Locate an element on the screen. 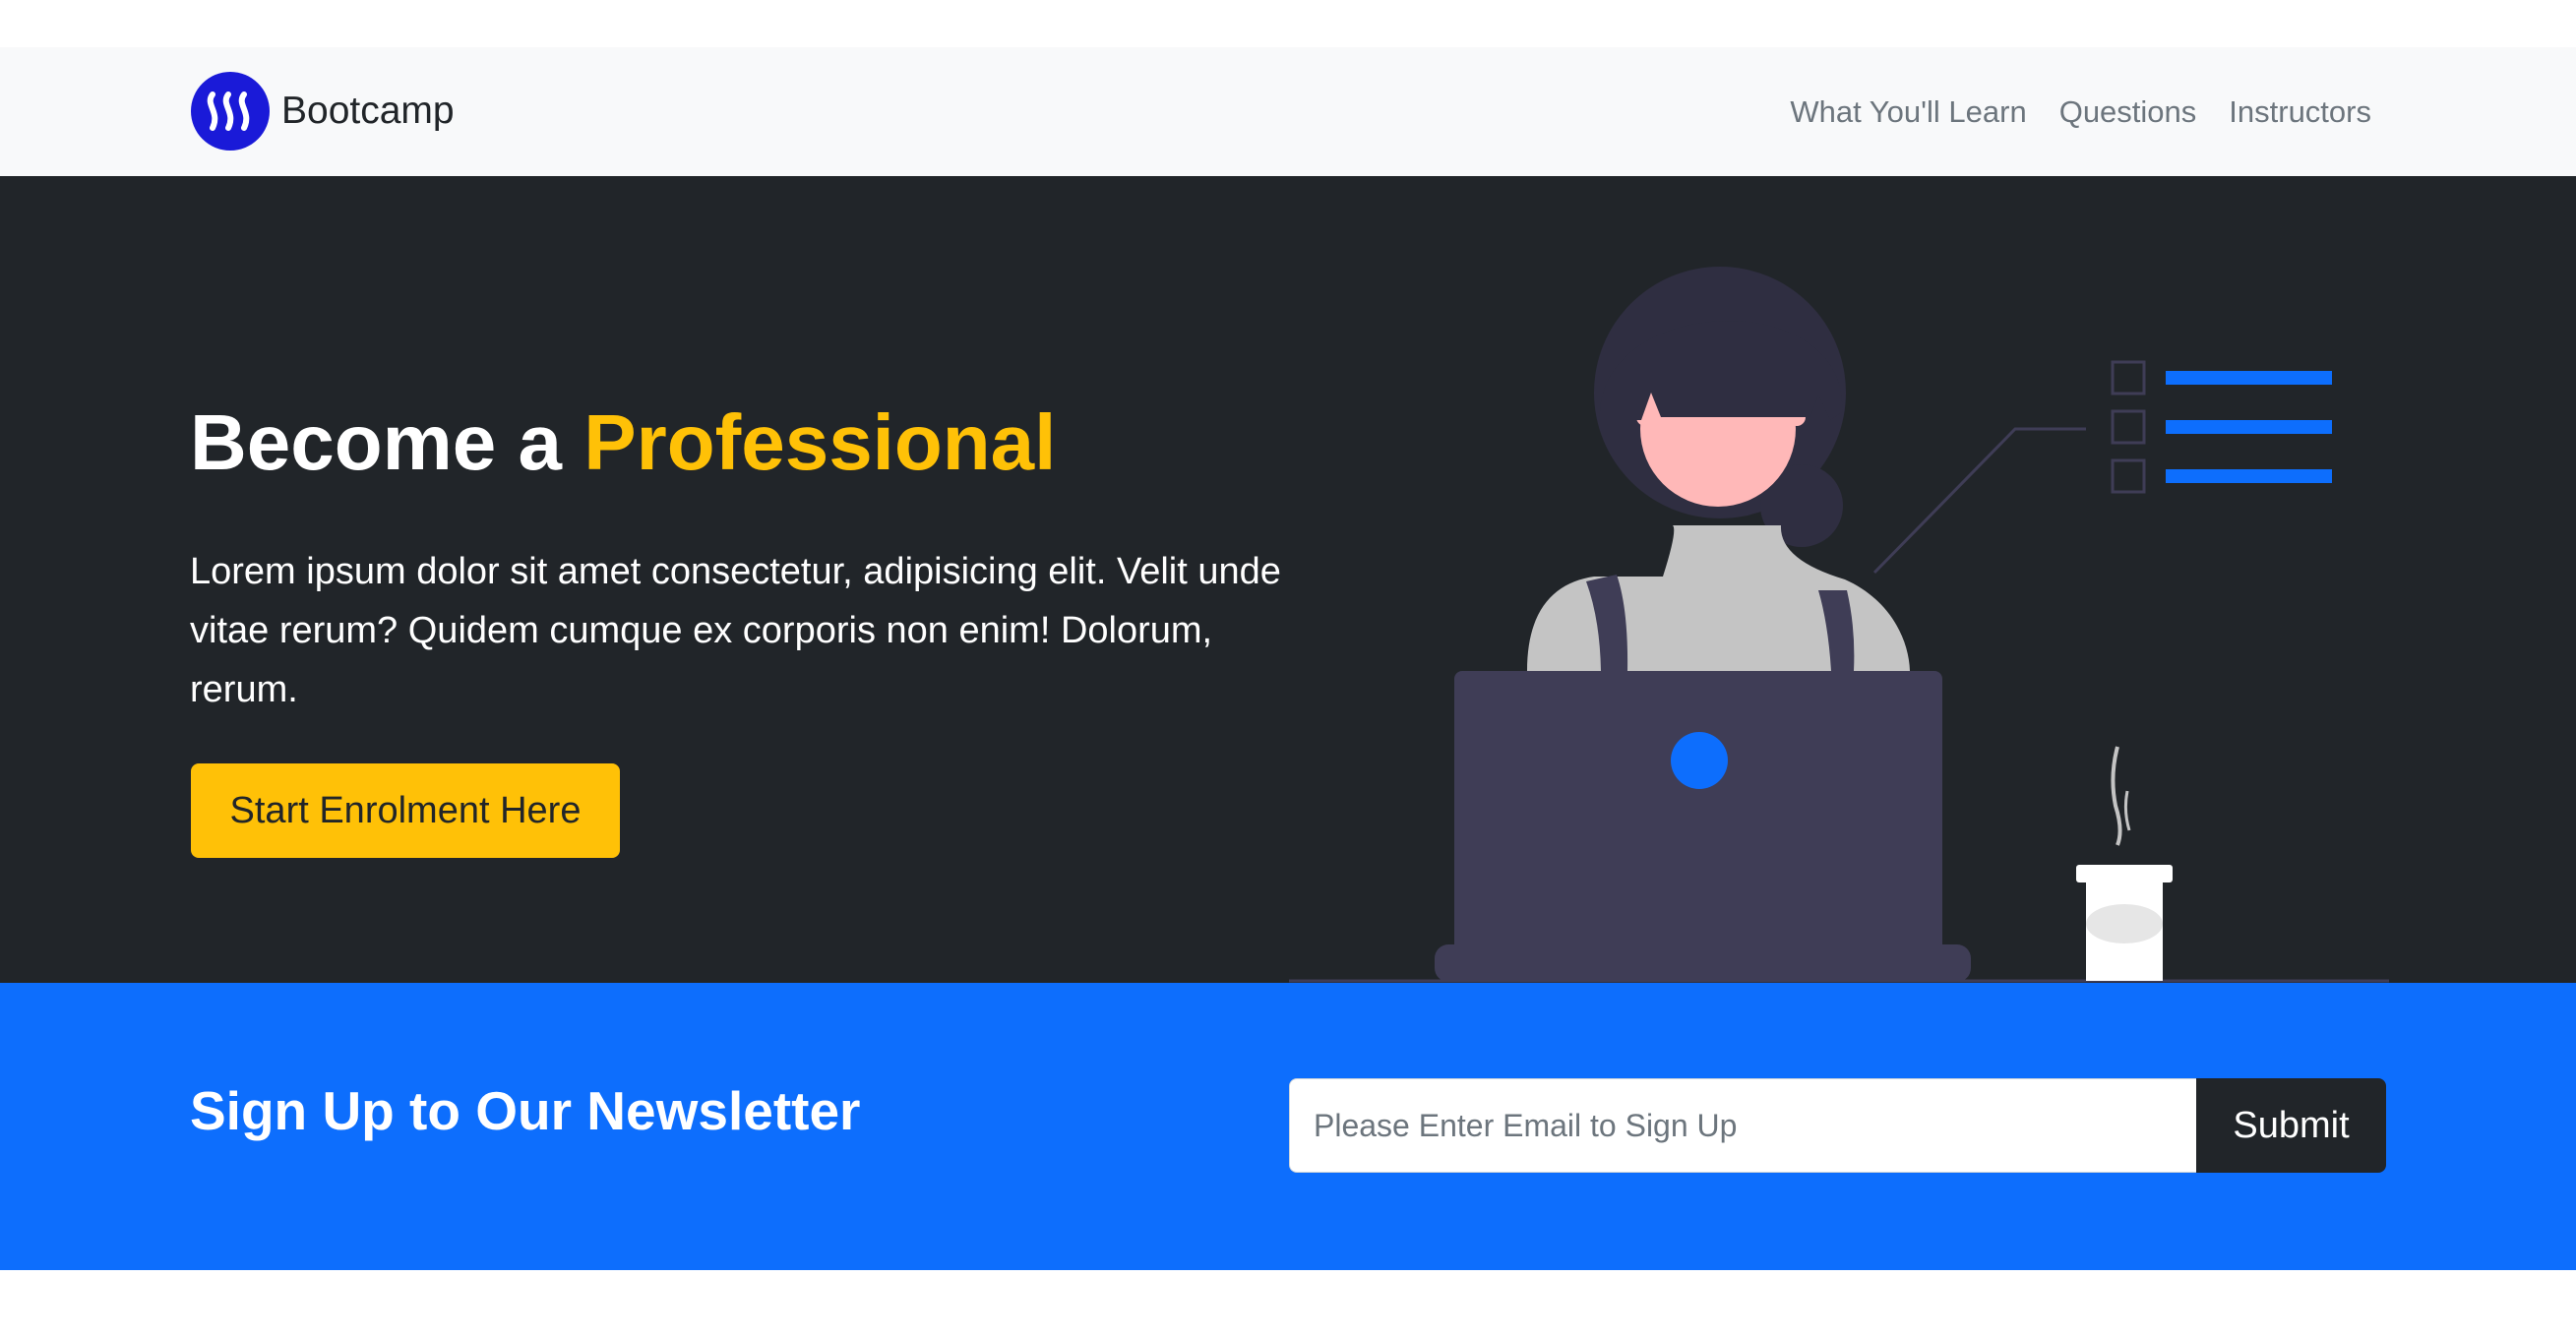  start-enrolment-button: Start Enrolment Here is located at coordinates (405, 810).